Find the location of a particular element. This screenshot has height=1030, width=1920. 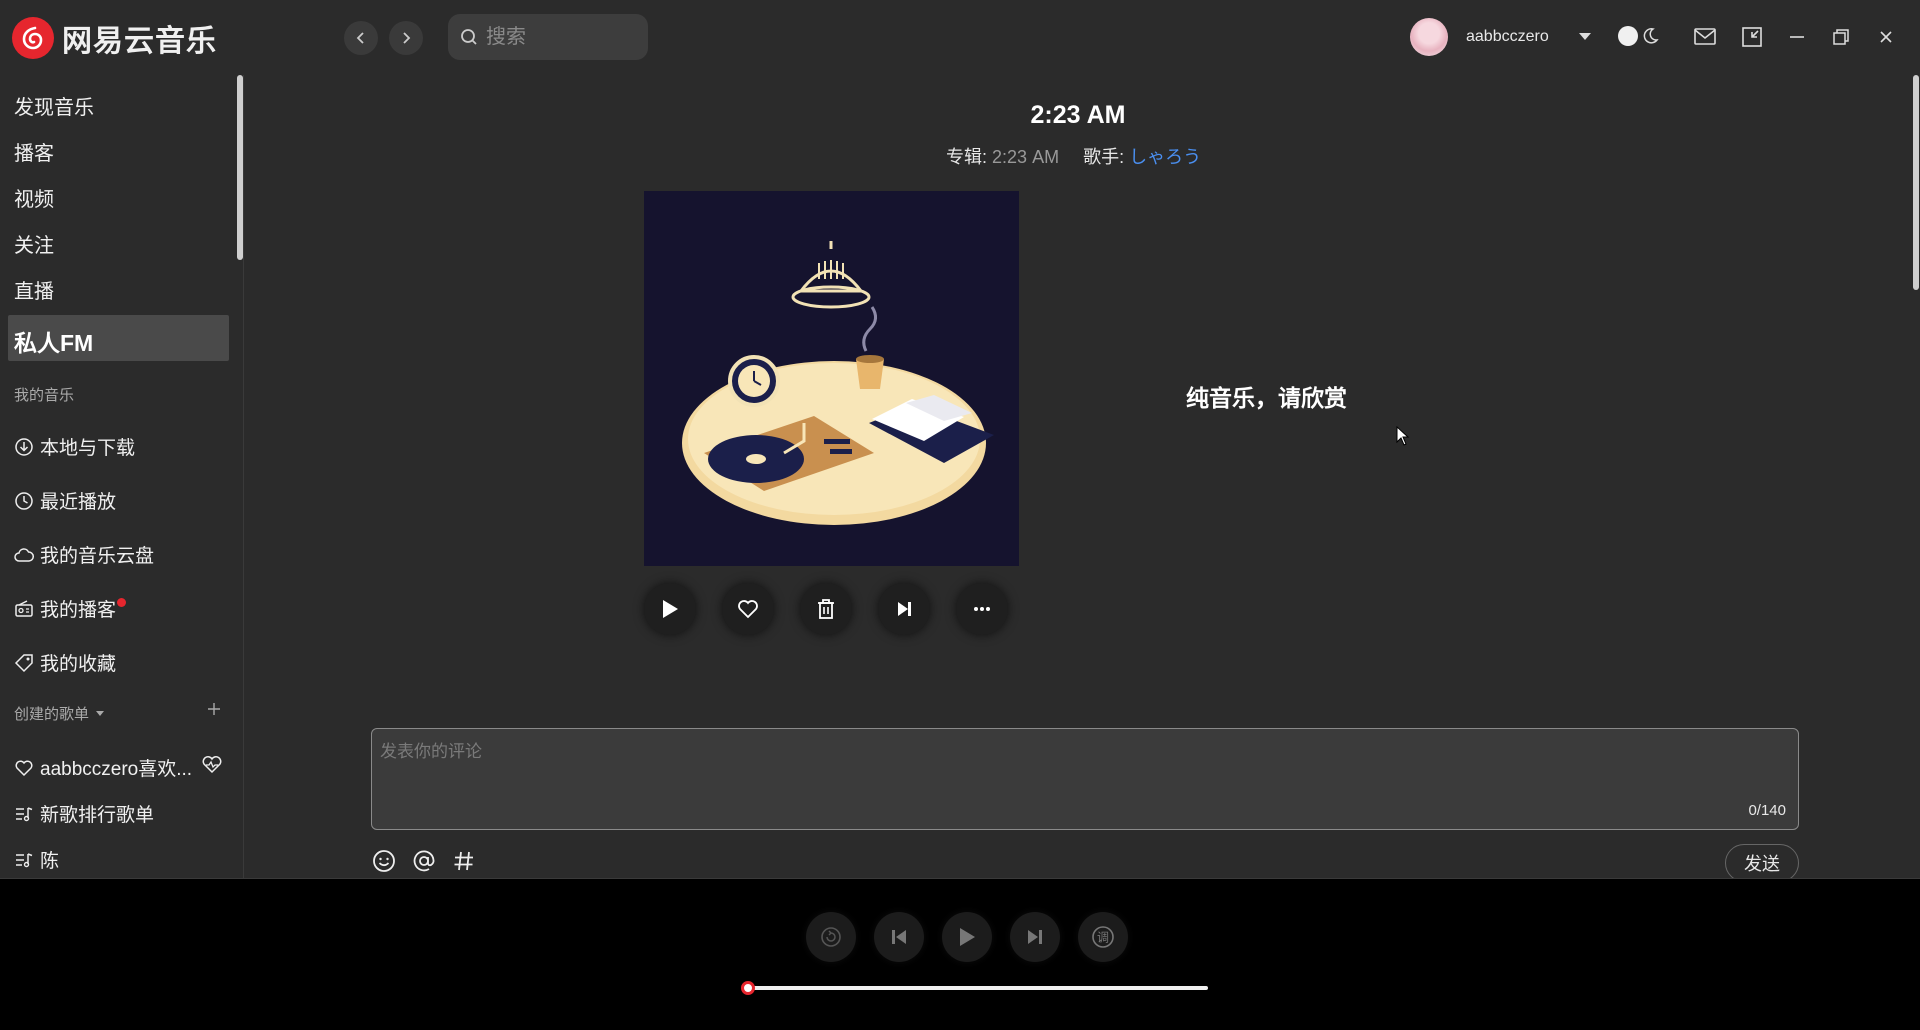

sidebar-item-live: 直播 is located at coordinates (34, 289).